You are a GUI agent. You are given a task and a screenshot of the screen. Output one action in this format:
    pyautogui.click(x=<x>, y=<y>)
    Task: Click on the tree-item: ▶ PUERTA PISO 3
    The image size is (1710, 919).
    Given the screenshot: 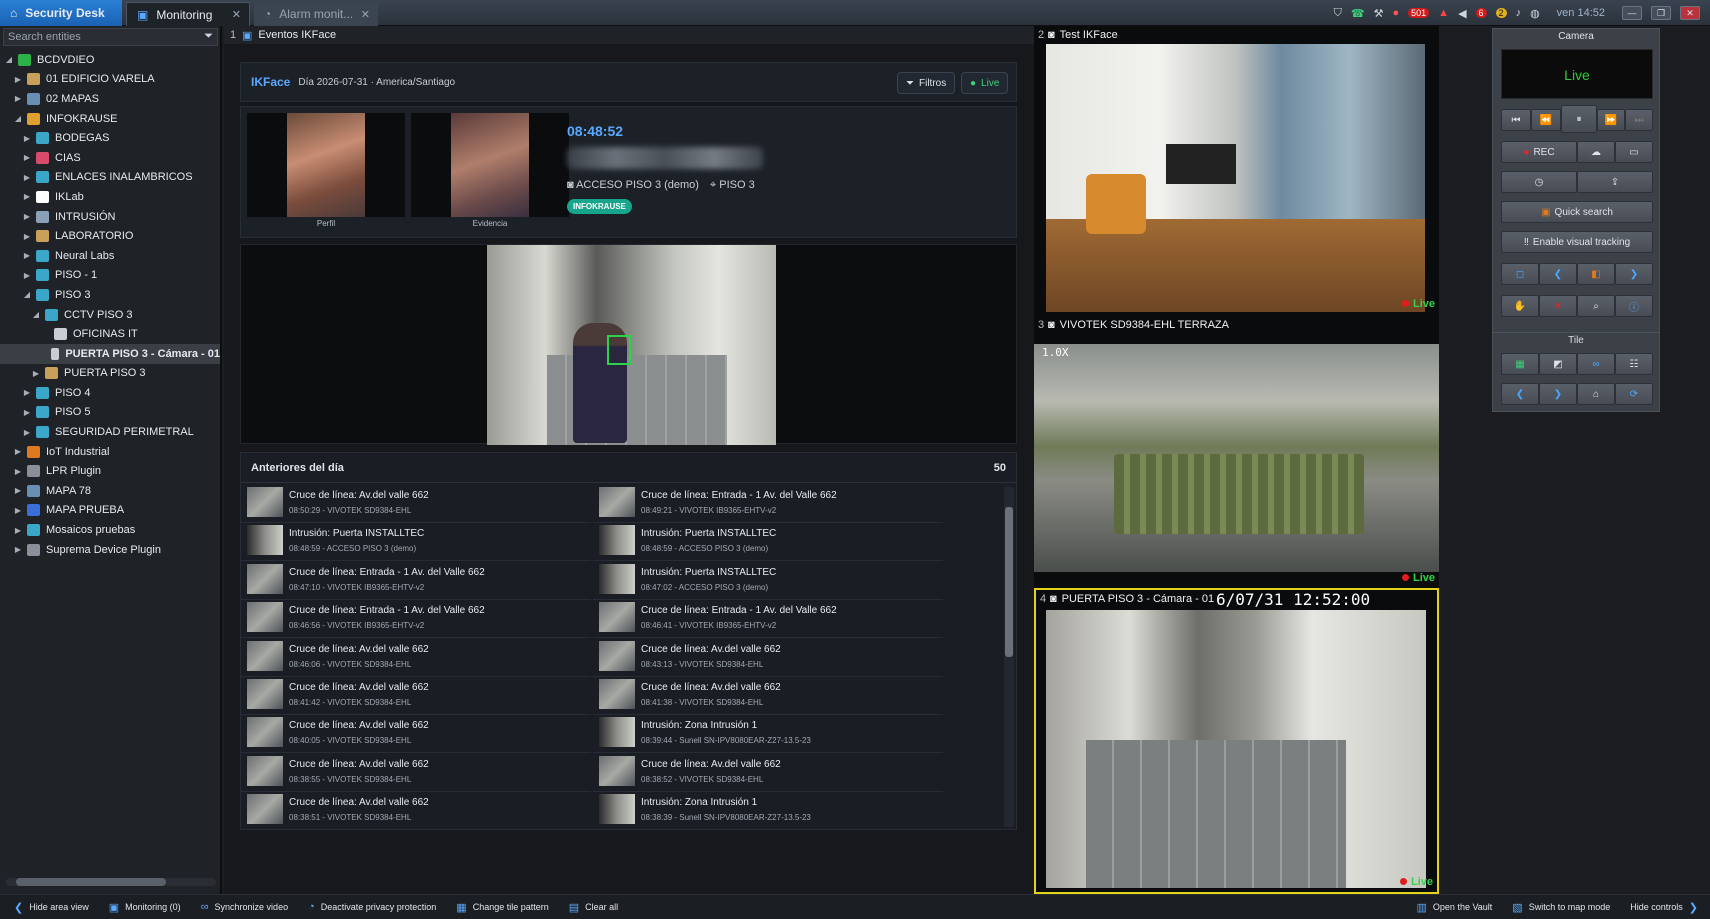 What is the action you would take?
    pyautogui.click(x=110, y=374)
    